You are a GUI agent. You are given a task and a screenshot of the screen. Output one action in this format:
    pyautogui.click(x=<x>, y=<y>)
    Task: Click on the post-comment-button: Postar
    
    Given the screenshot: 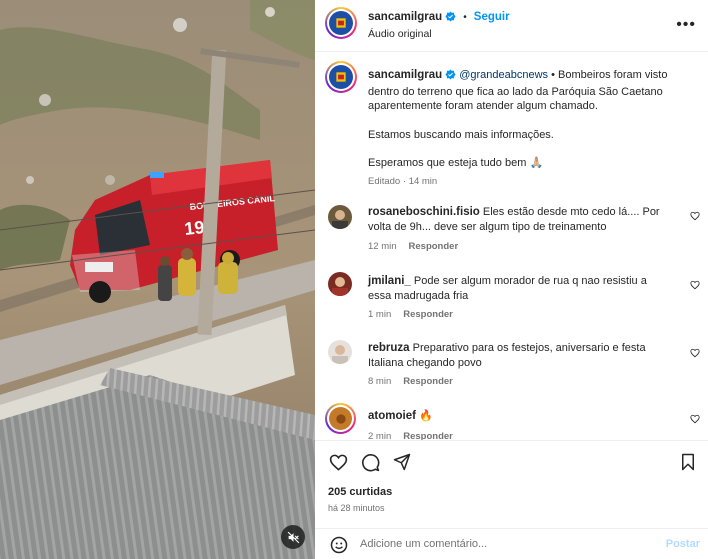 What is the action you would take?
    pyautogui.click(x=683, y=544)
    